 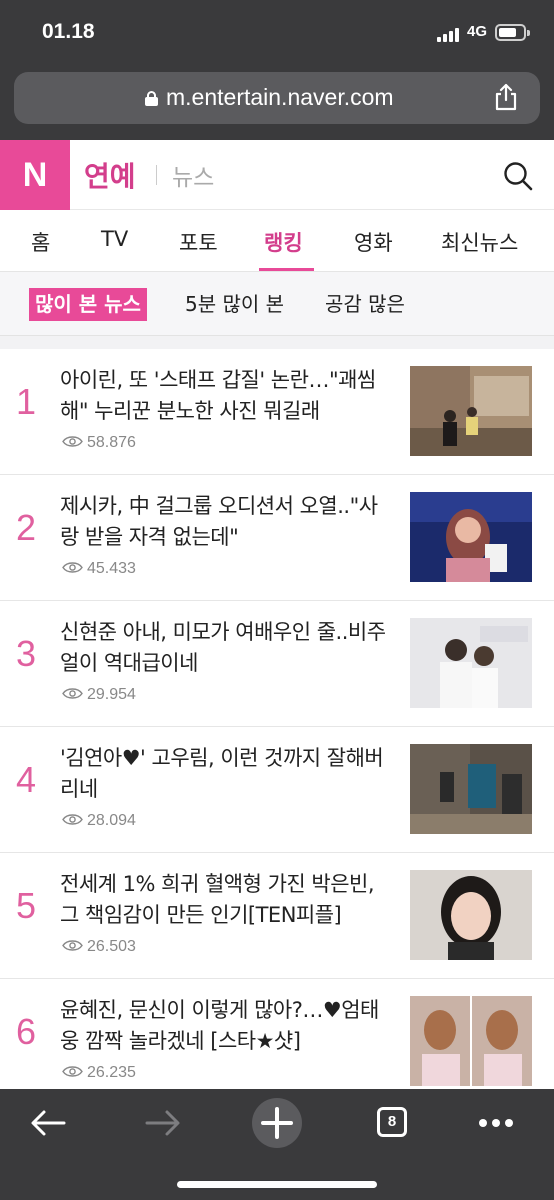 What do you see at coordinates (477, 31) in the screenshot?
I see `network-type: 4G` at bounding box center [477, 31].